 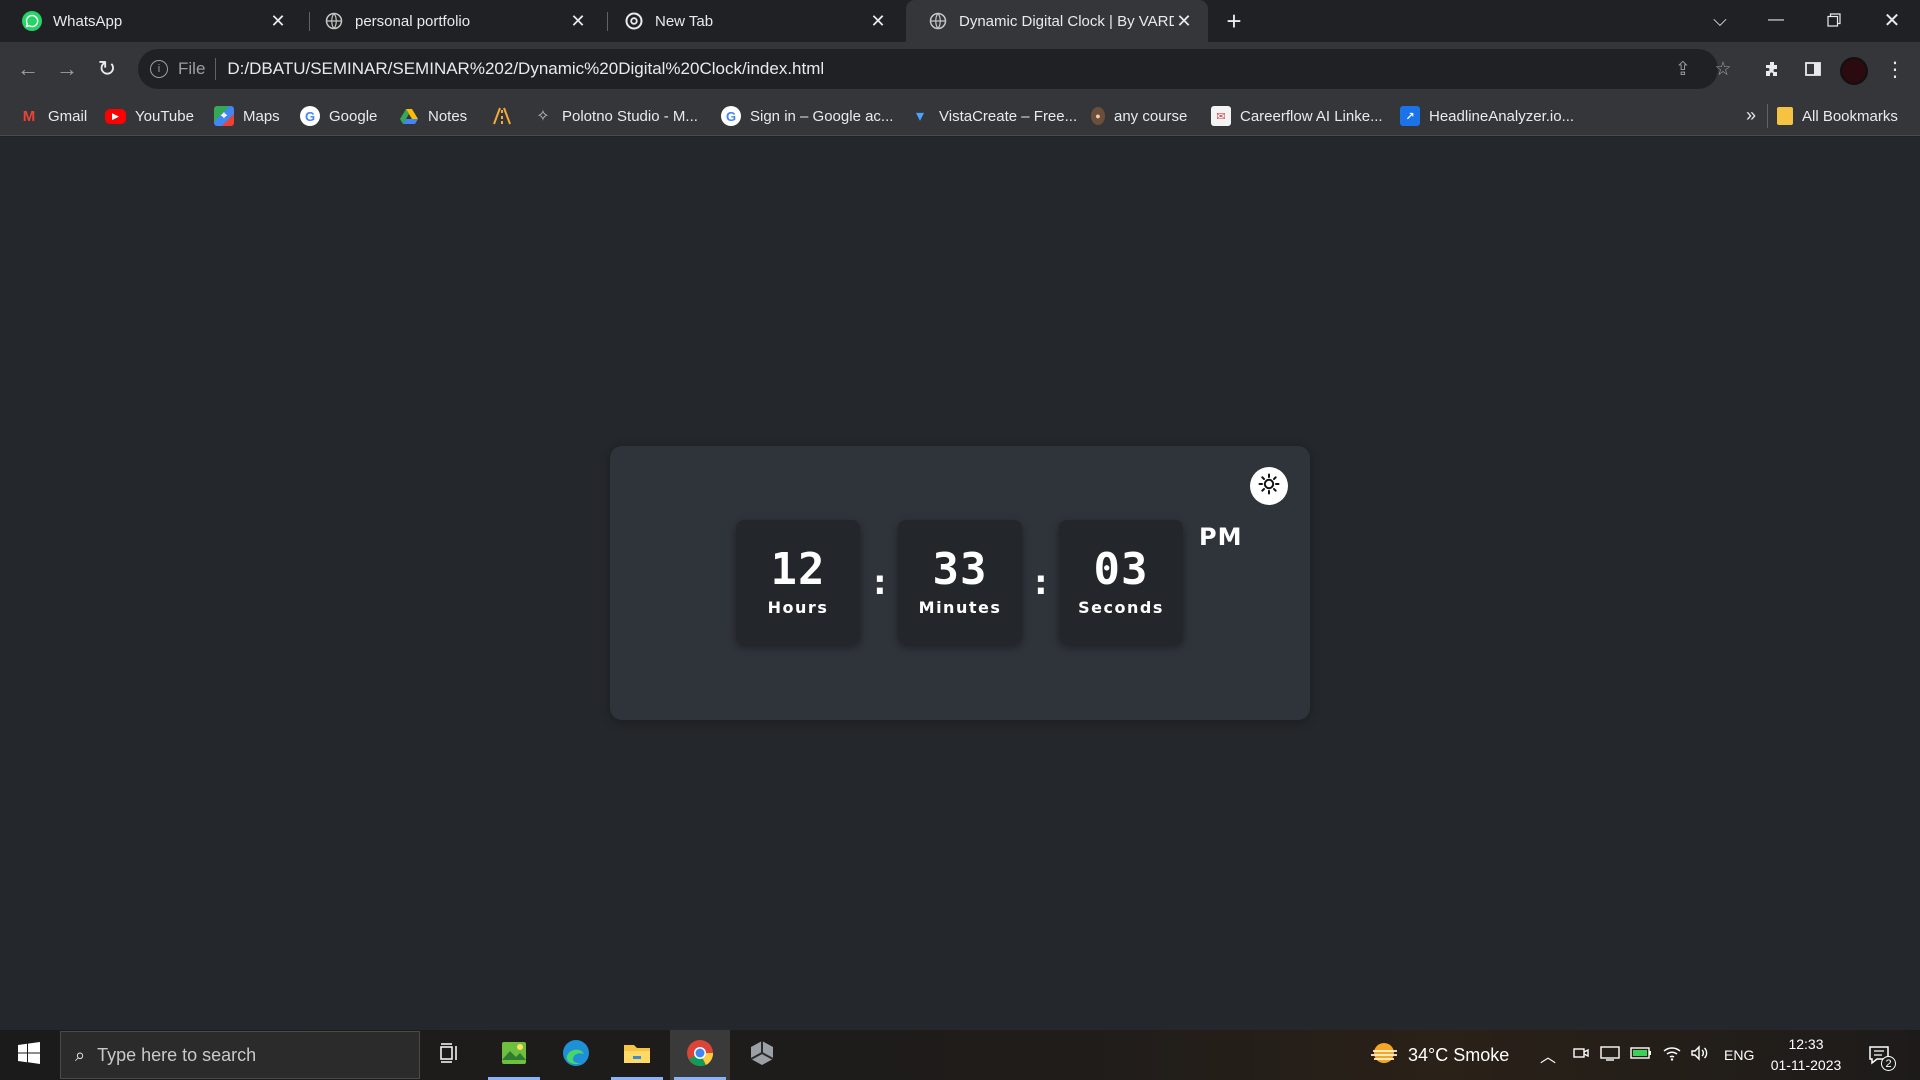 What do you see at coordinates (1776, 20) in the screenshot?
I see `minimize-button: —` at bounding box center [1776, 20].